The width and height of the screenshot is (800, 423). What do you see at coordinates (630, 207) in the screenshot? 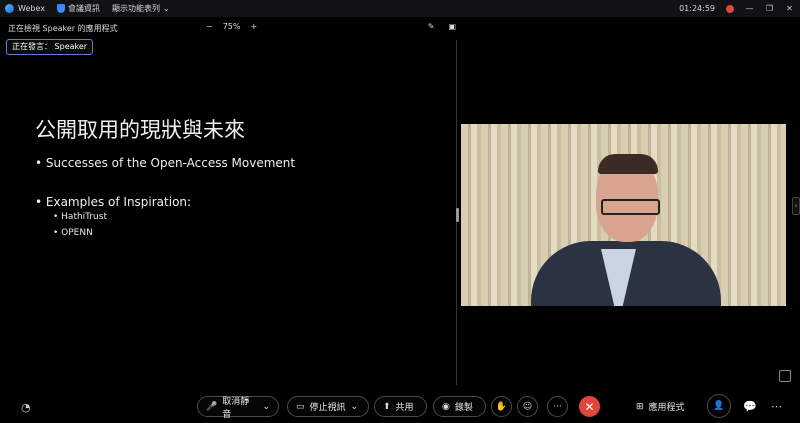
I see `speaker-glasses` at bounding box center [630, 207].